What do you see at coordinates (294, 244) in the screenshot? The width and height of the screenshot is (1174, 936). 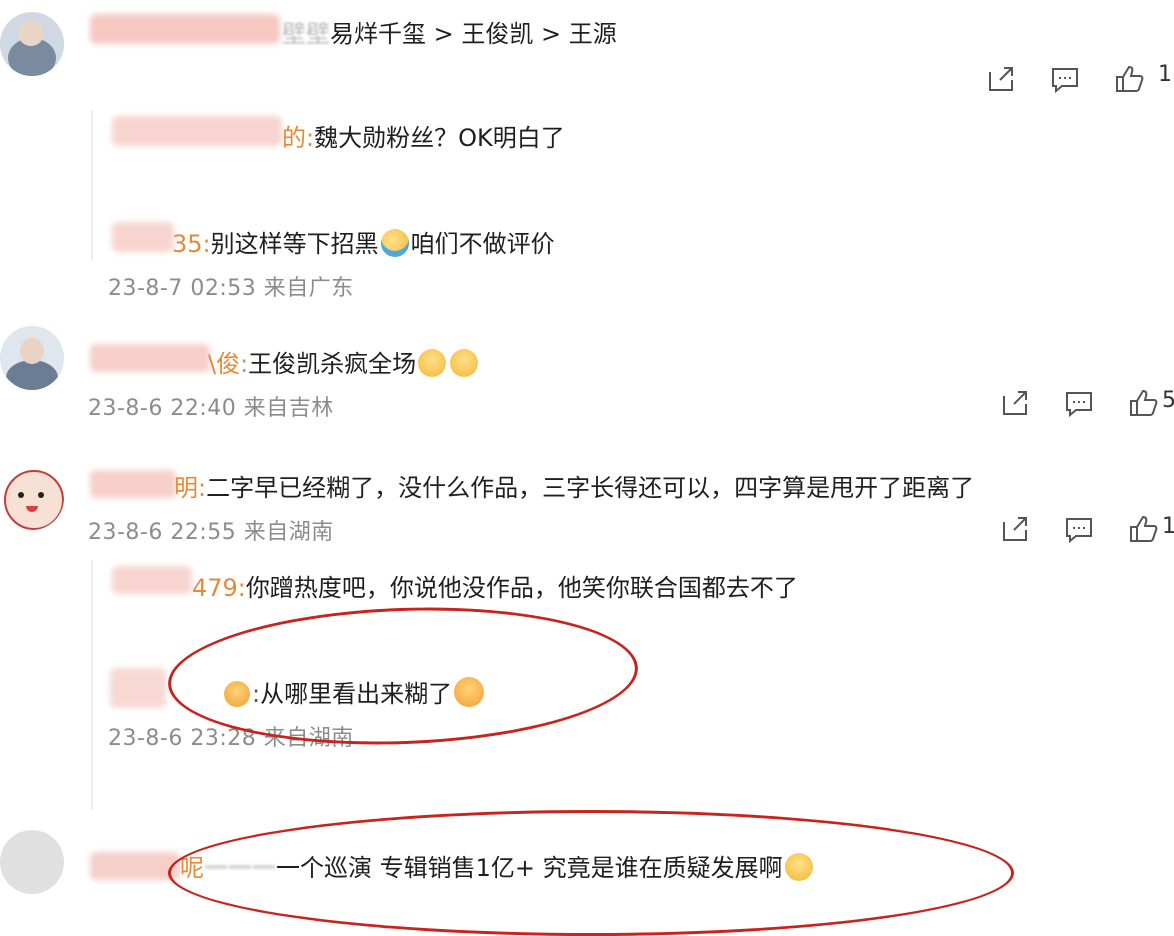 I see `reply-text: 别这样等下招黑` at bounding box center [294, 244].